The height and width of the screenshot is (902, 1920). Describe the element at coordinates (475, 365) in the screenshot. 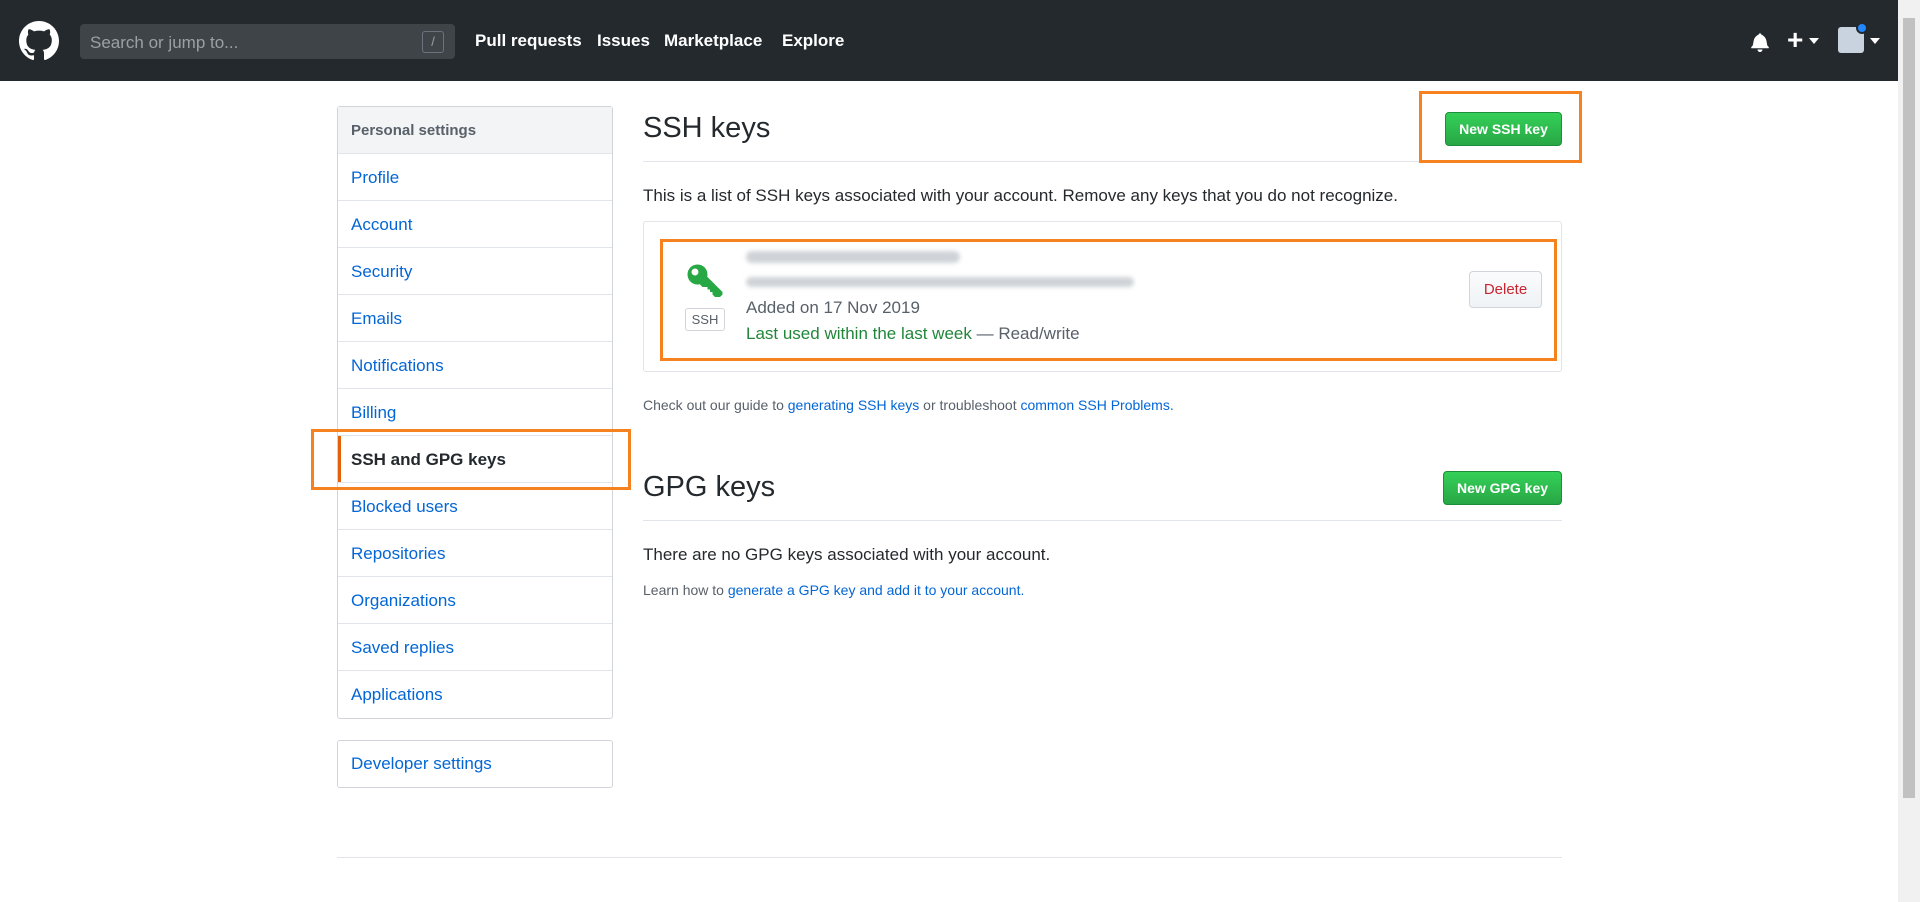

I see `sidebar-item-notifications: Notifications` at that location.